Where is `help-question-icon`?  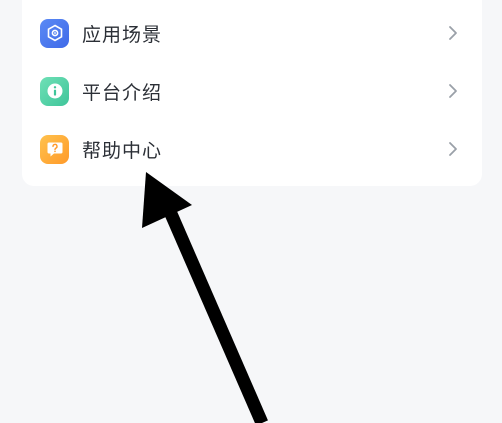 help-question-icon is located at coordinates (54, 149).